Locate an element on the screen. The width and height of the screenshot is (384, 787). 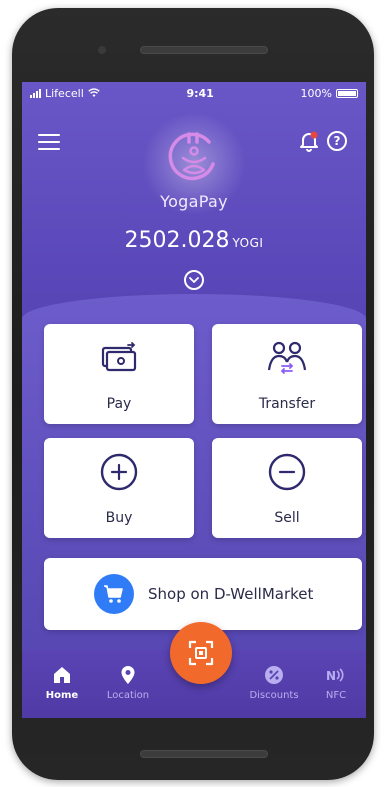
hamburger-menu-button is located at coordinates (49, 142).